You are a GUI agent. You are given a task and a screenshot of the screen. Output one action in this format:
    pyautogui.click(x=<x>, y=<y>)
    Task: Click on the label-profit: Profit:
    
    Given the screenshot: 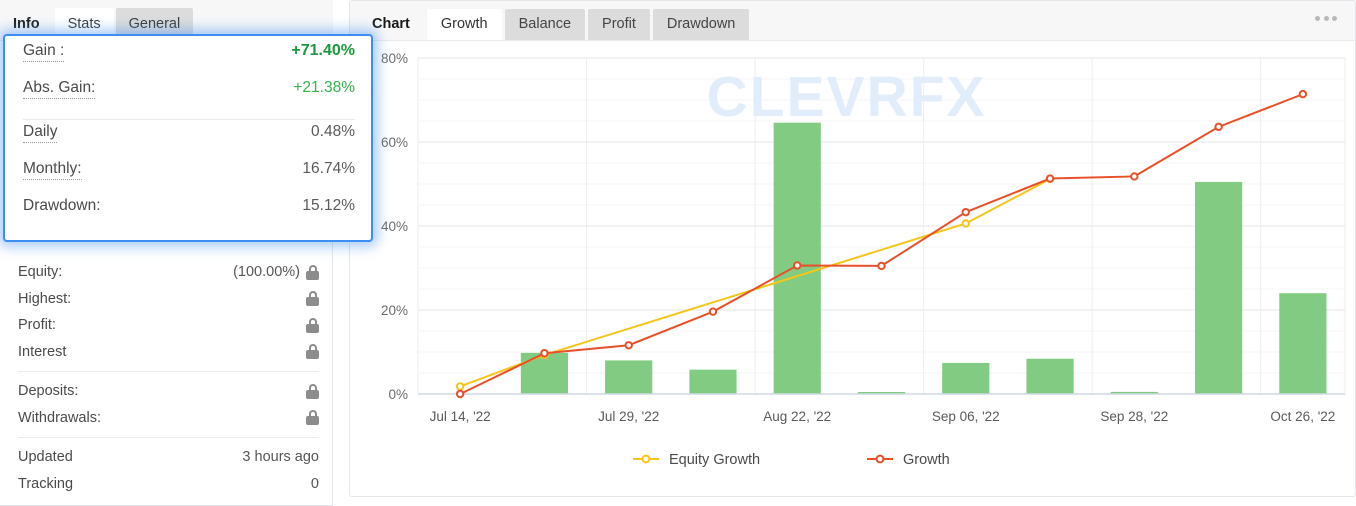 What is the action you would take?
    pyautogui.click(x=37, y=325)
    